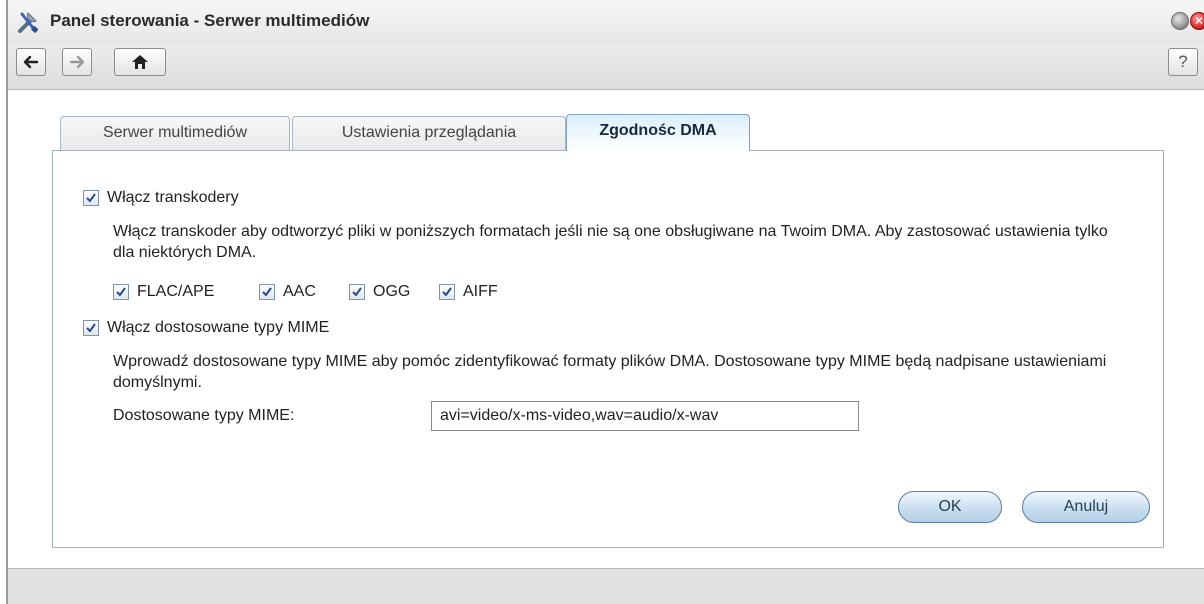  I want to click on aac-checkbox, so click(267, 292).